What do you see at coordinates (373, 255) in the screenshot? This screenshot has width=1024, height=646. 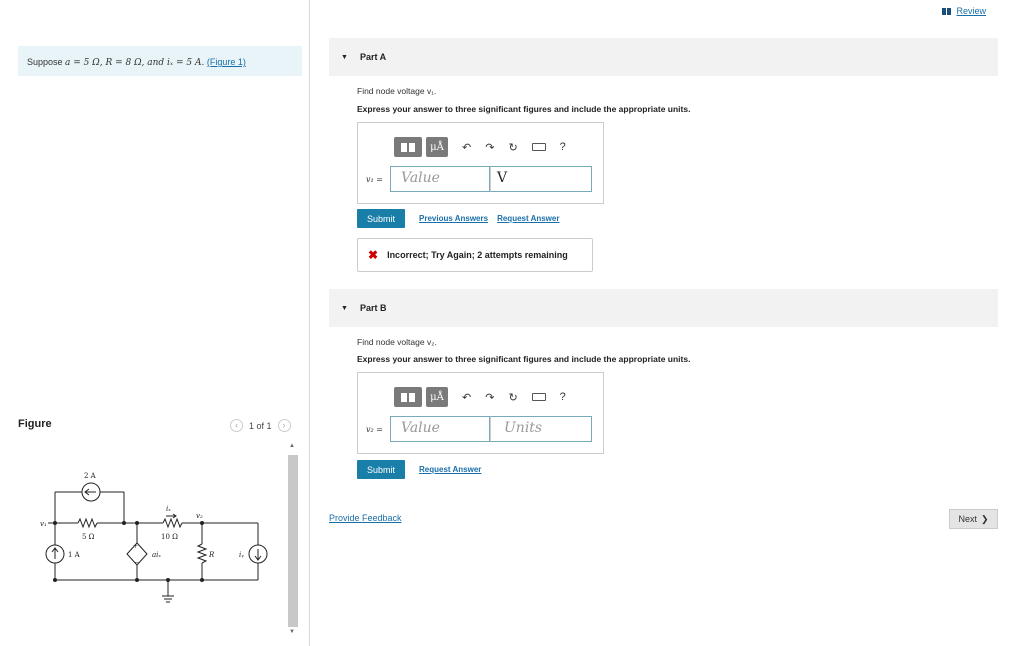 I see `incorrect-x-icon: ✖` at bounding box center [373, 255].